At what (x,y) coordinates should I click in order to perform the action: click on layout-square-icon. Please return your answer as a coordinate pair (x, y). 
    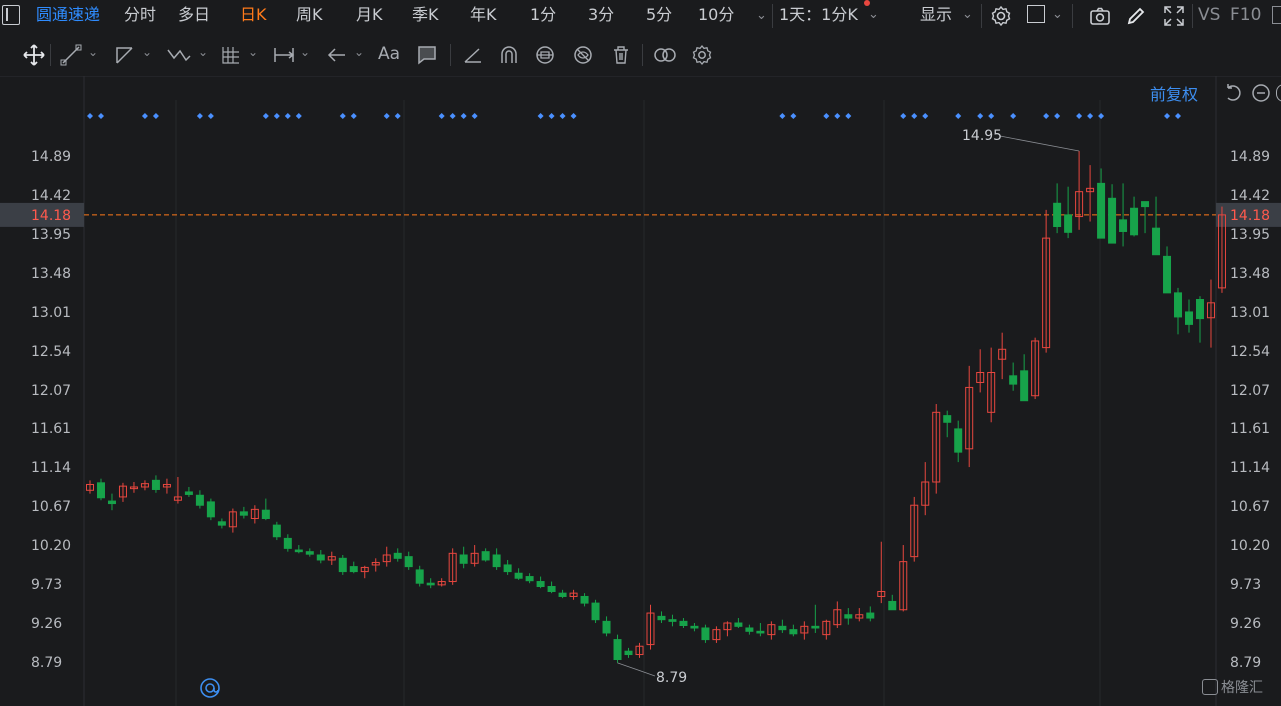
    Looking at the image, I should click on (1036, 14).